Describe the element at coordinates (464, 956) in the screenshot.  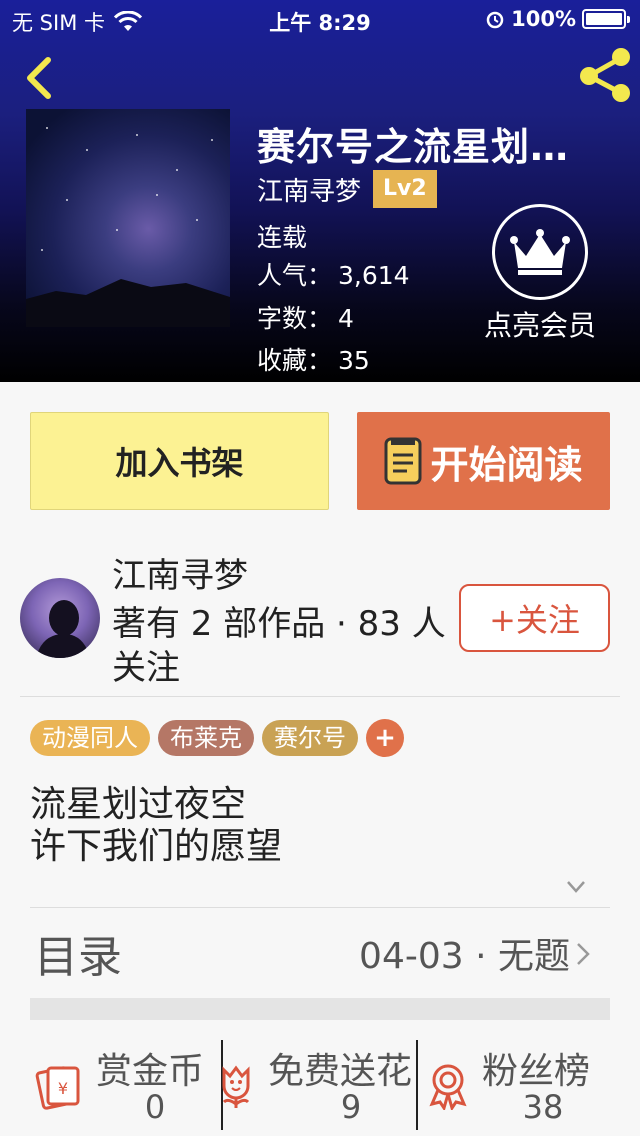
I see `latest-chapter: 04-03 · 无题` at that location.